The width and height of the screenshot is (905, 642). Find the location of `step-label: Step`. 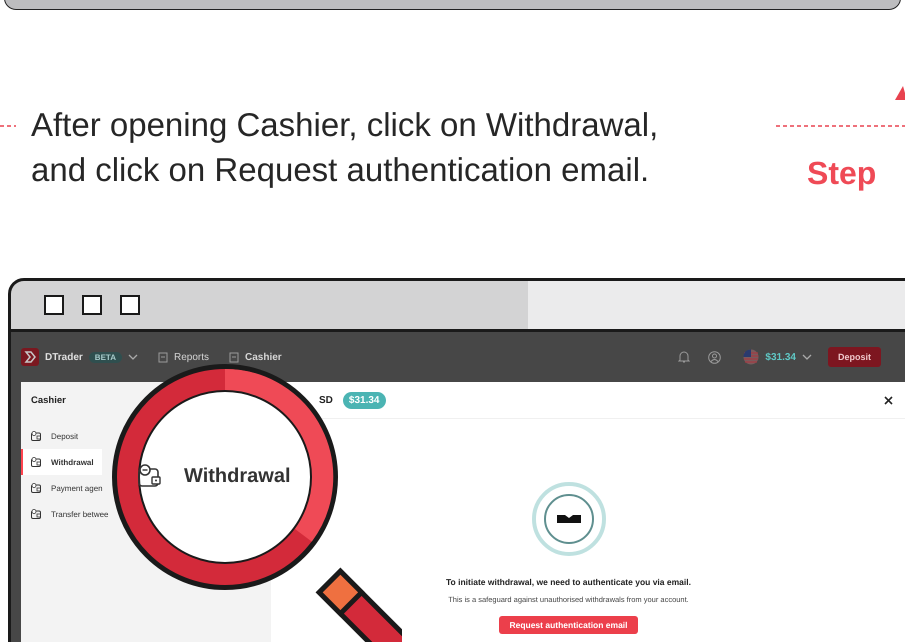

step-label: Step is located at coordinates (841, 173).